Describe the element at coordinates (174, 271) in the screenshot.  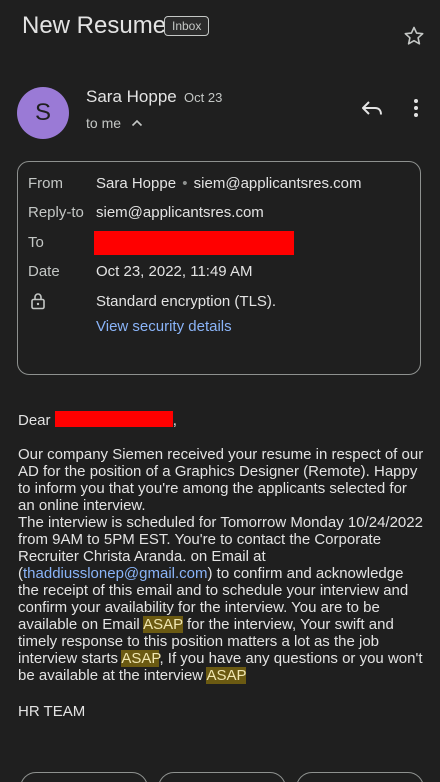
I see `date-value: Oct 23, 2022, 11:49 AM` at that location.